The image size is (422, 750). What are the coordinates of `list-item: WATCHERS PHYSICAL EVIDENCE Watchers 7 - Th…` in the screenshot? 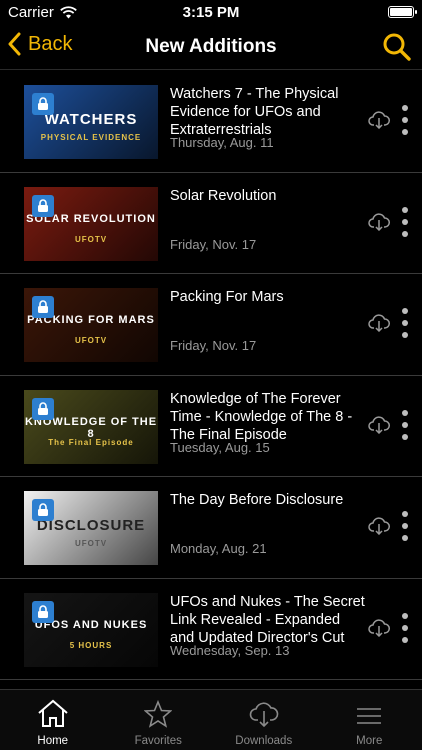 It's located at (211, 122).